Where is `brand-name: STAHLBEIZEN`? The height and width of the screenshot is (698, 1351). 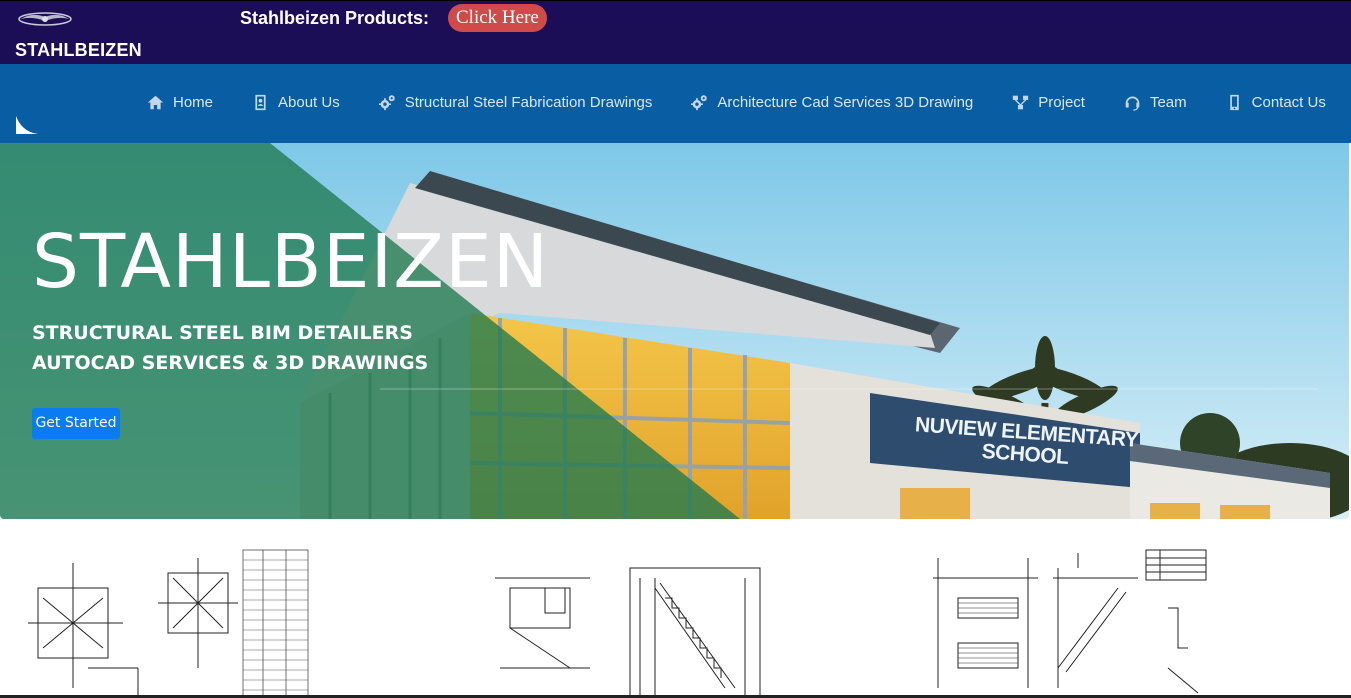
brand-name: STAHLBEIZEN is located at coordinates (78, 50).